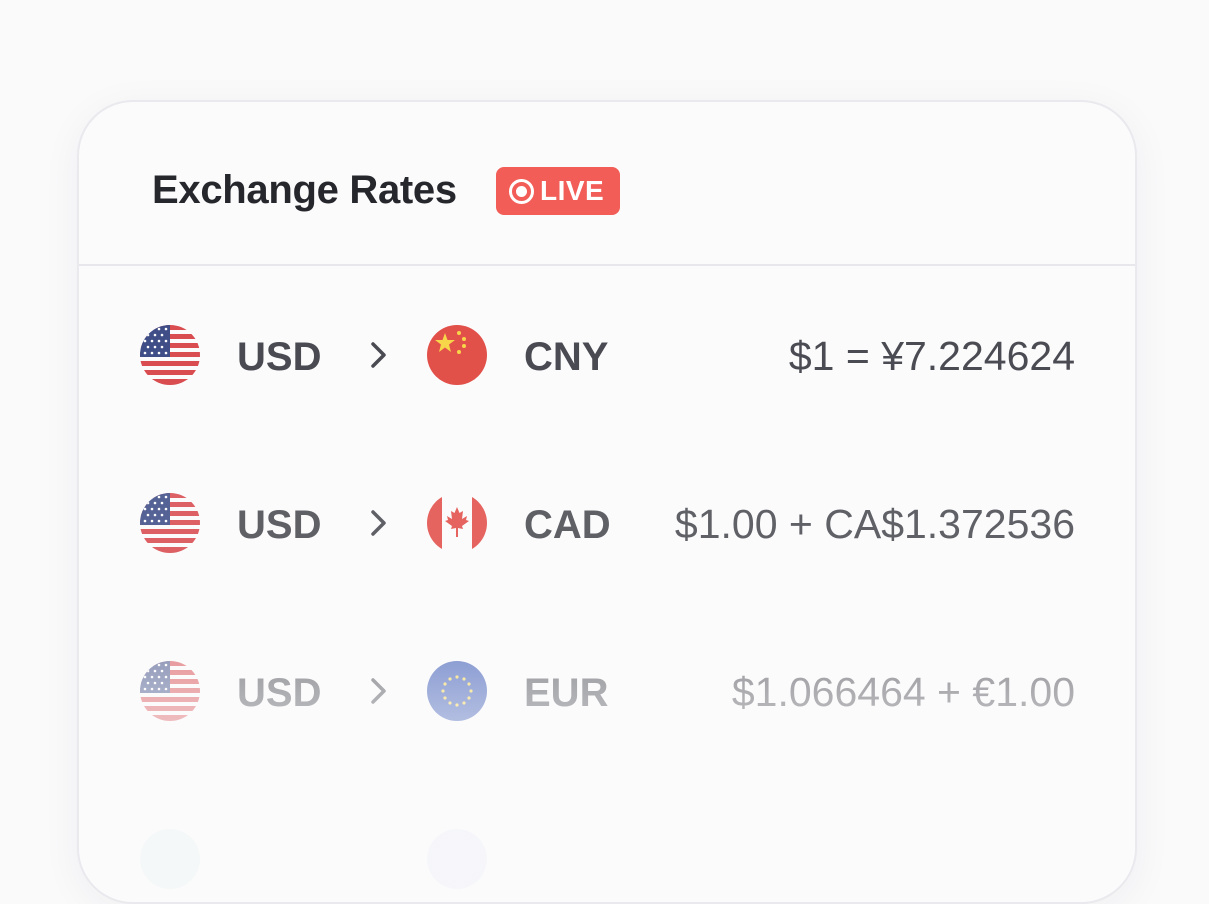 The image size is (1209, 904). I want to click on exchange-rate-value: $1.00 + CA$1.372536, so click(874, 524).